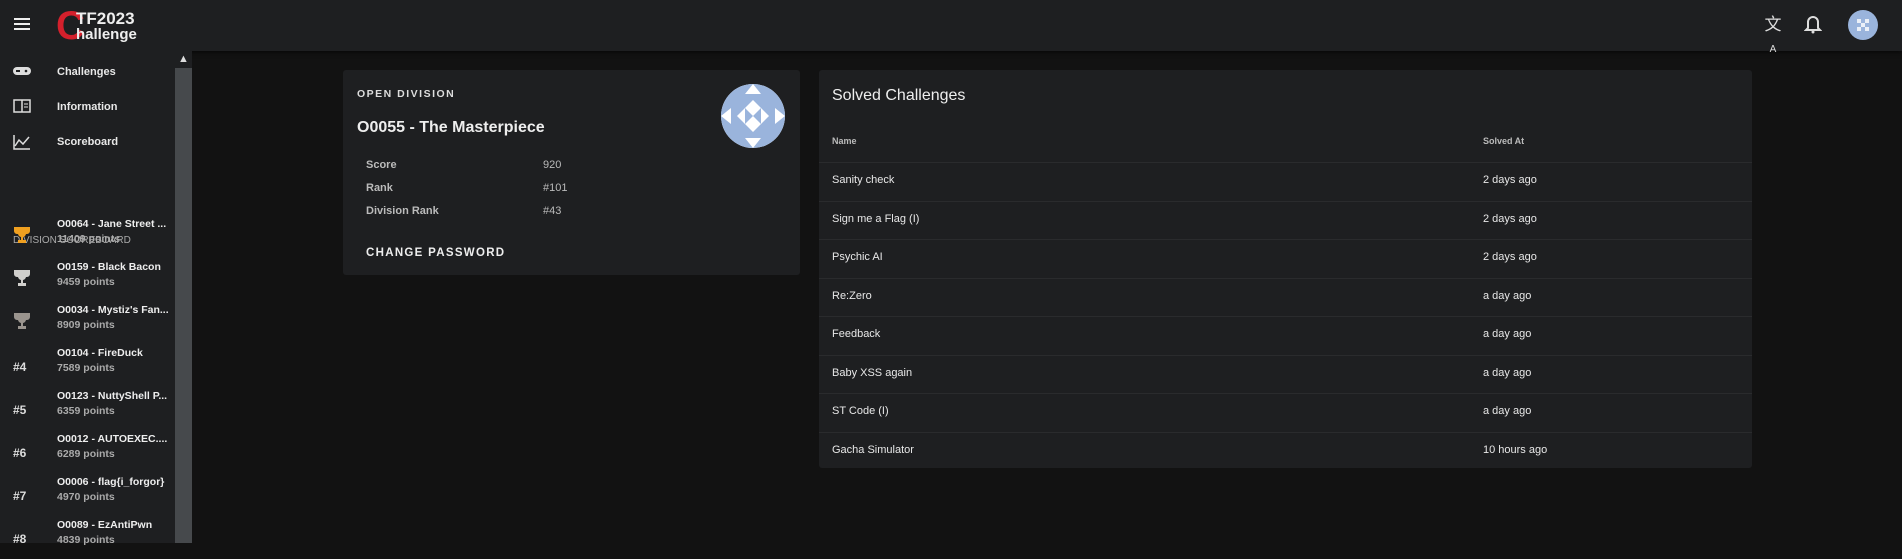 This screenshot has width=1902, height=559. What do you see at coordinates (100, 353) in the screenshot?
I see `team-name: O0104 - FireDuck` at bounding box center [100, 353].